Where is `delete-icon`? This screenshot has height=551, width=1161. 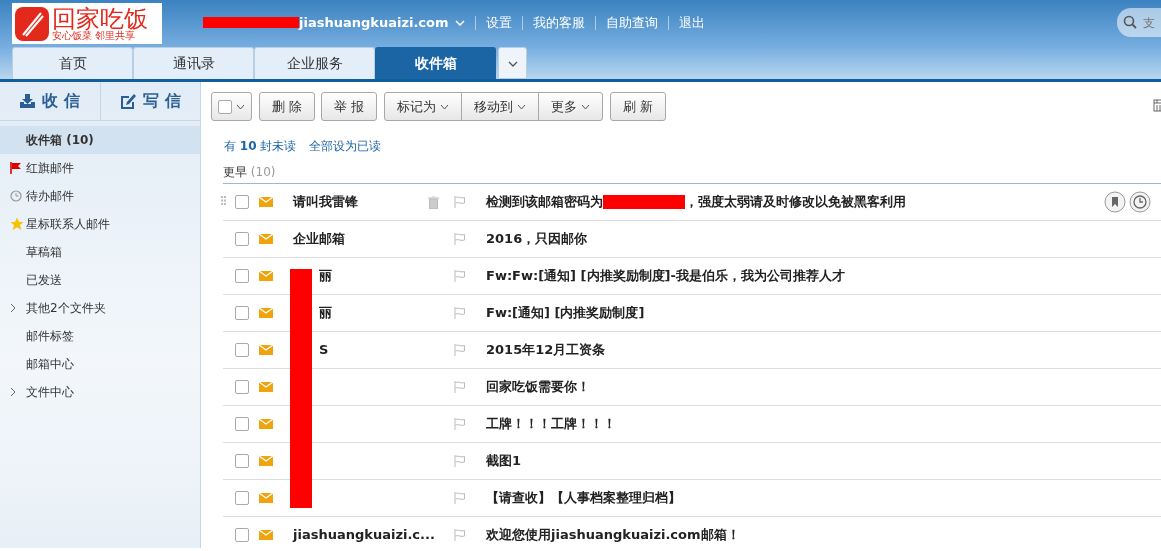
delete-icon is located at coordinates (433, 202).